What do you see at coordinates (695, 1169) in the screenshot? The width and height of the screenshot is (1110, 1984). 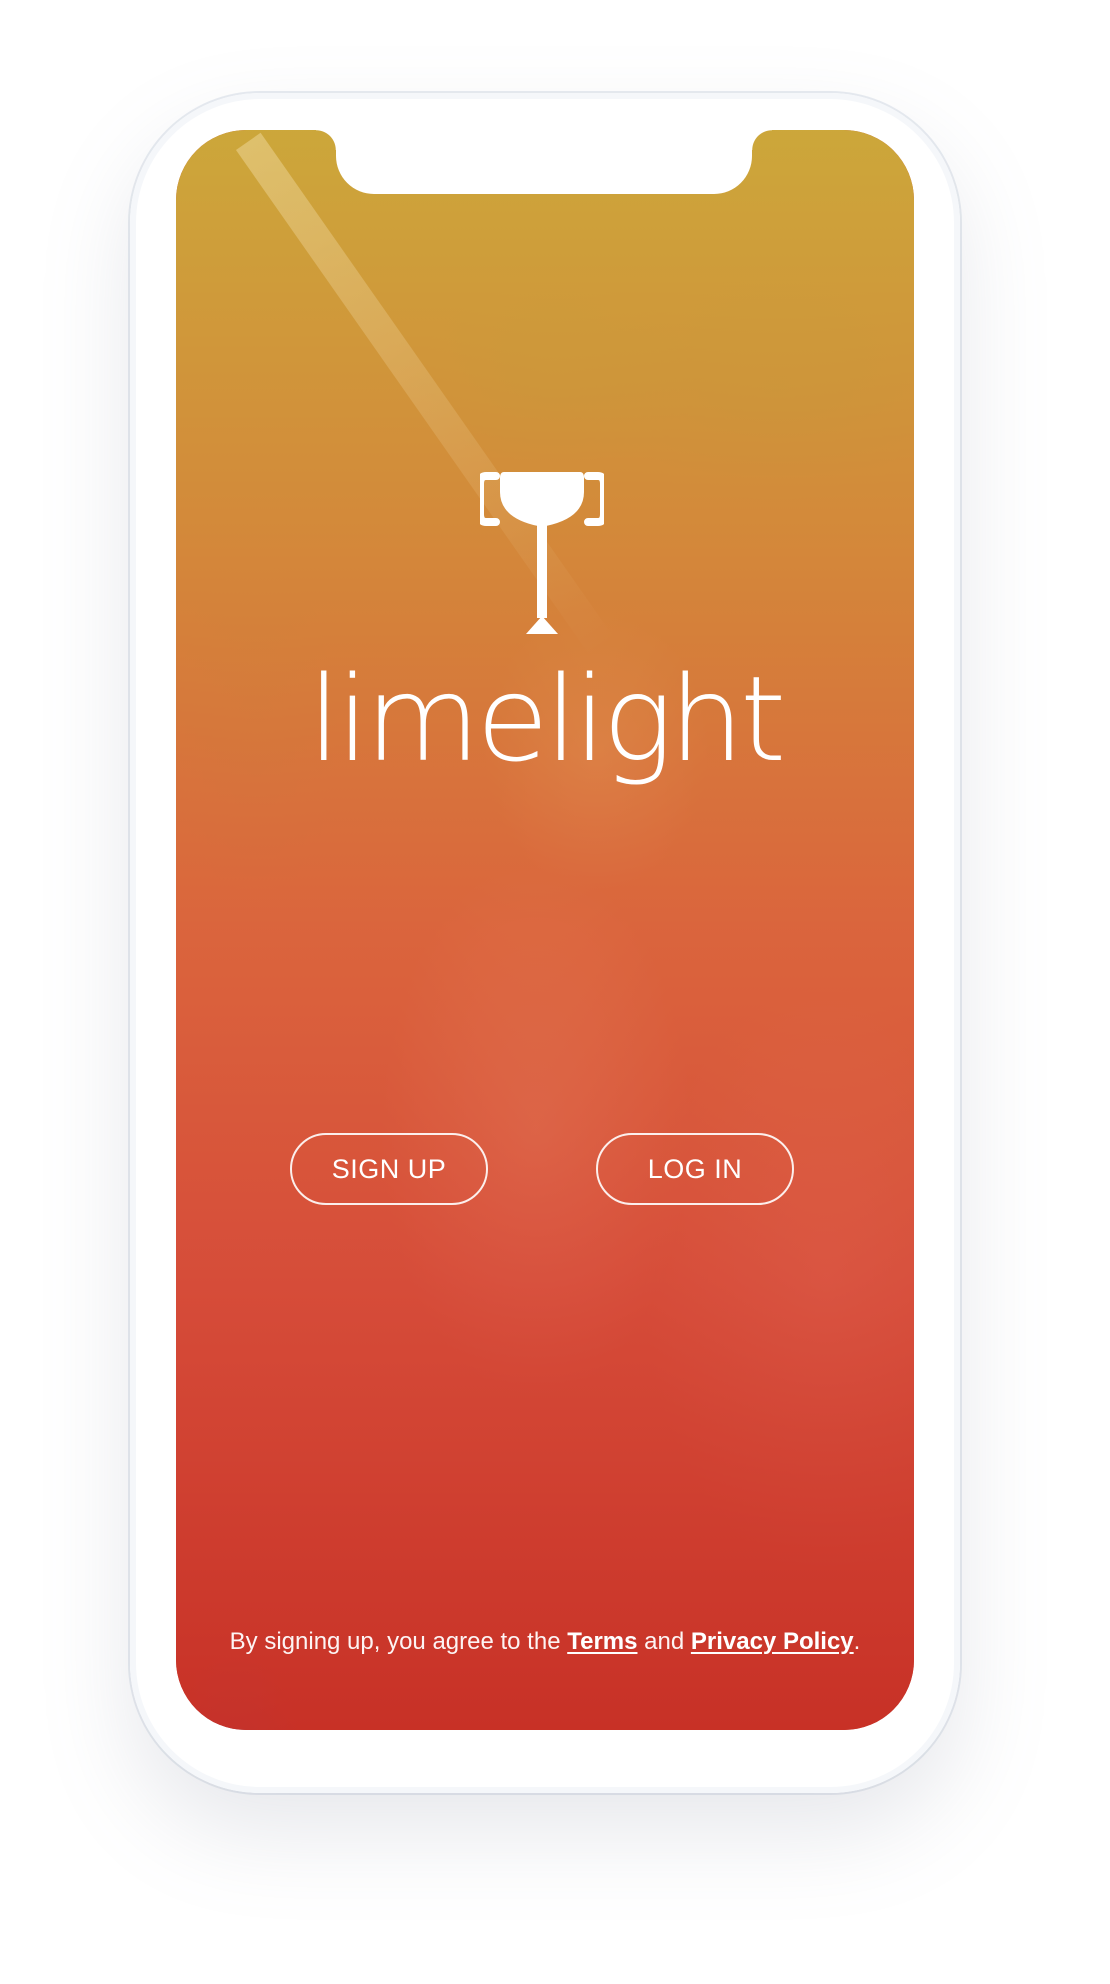 I see `log-in-button: LOG IN` at bounding box center [695, 1169].